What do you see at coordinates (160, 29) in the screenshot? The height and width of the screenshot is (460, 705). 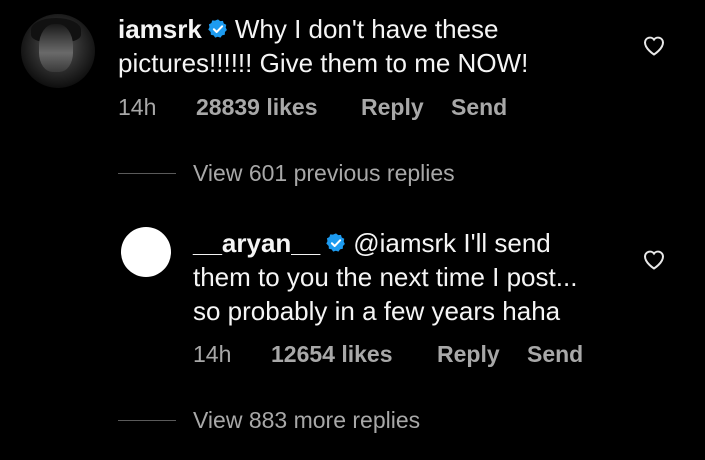 I see `comment-username: iamsrk` at bounding box center [160, 29].